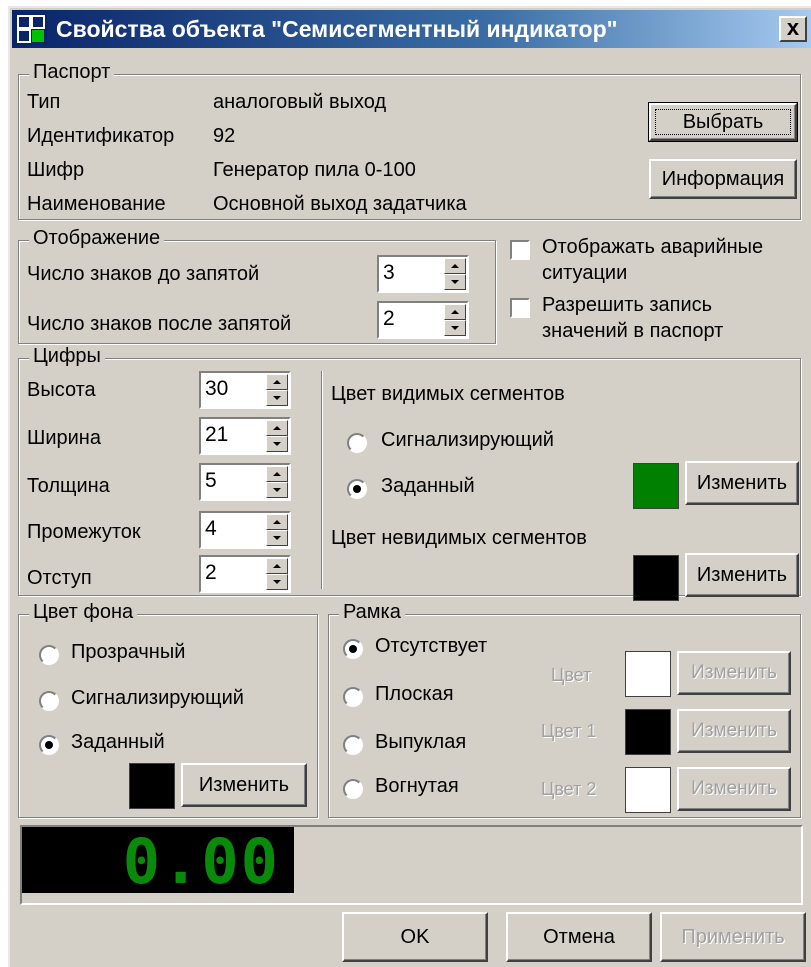 Image resolution: width=811 pixels, height=967 pixels. I want to click on cancel-button-label: Отмена, so click(579, 937).